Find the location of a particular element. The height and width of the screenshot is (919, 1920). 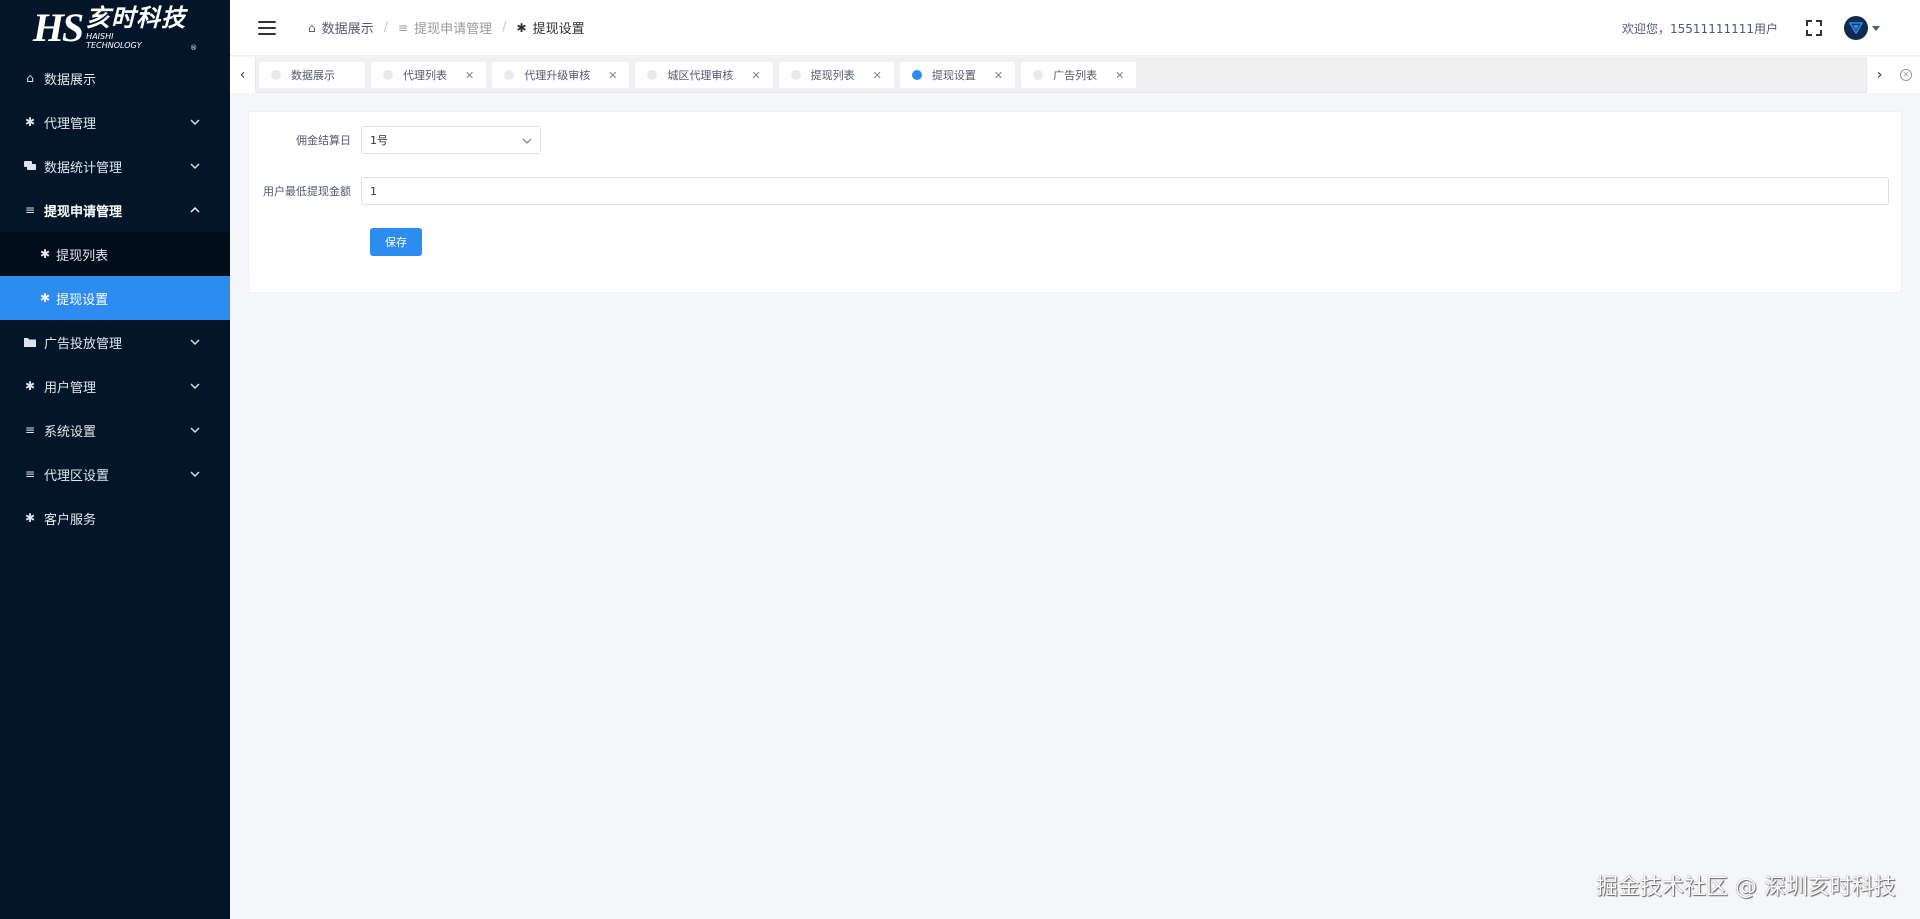

header-user-area: 欢迎您，15511111111用户 is located at coordinates (1751, 28).